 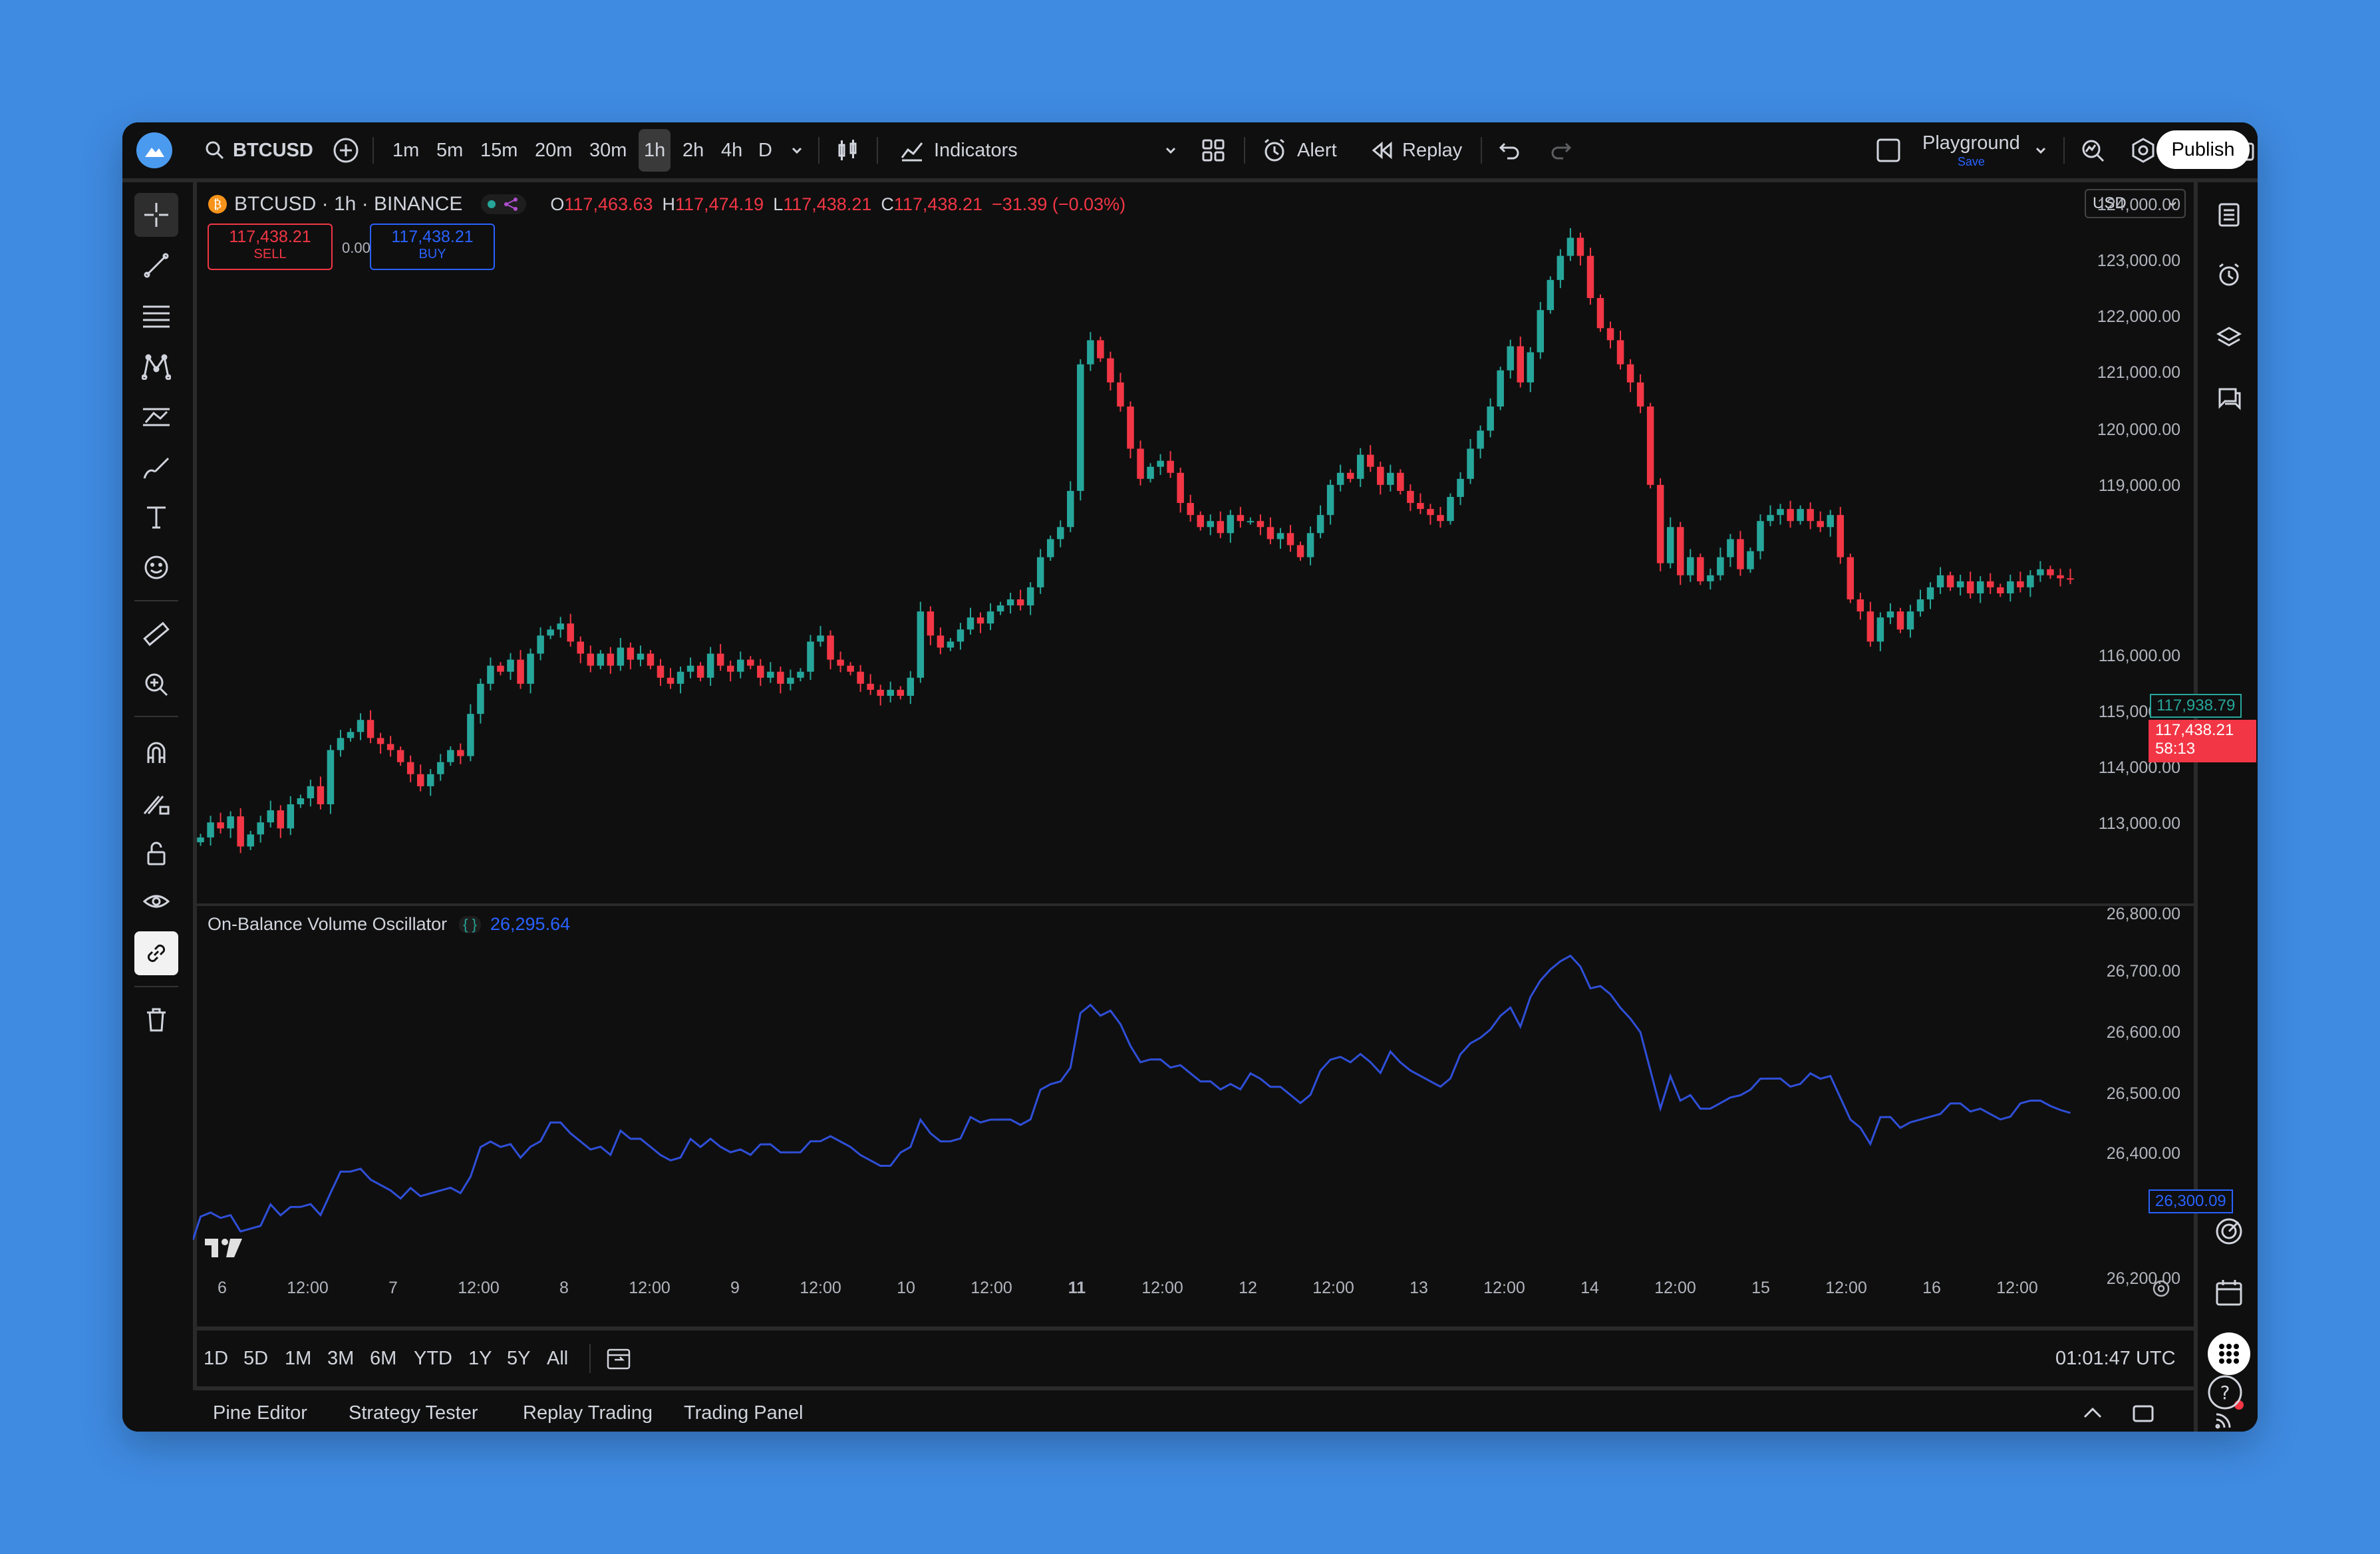 What do you see at coordinates (348, 204) in the screenshot?
I see `legend-title: BTCUSD · 1h · BINANCE` at bounding box center [348, 204].